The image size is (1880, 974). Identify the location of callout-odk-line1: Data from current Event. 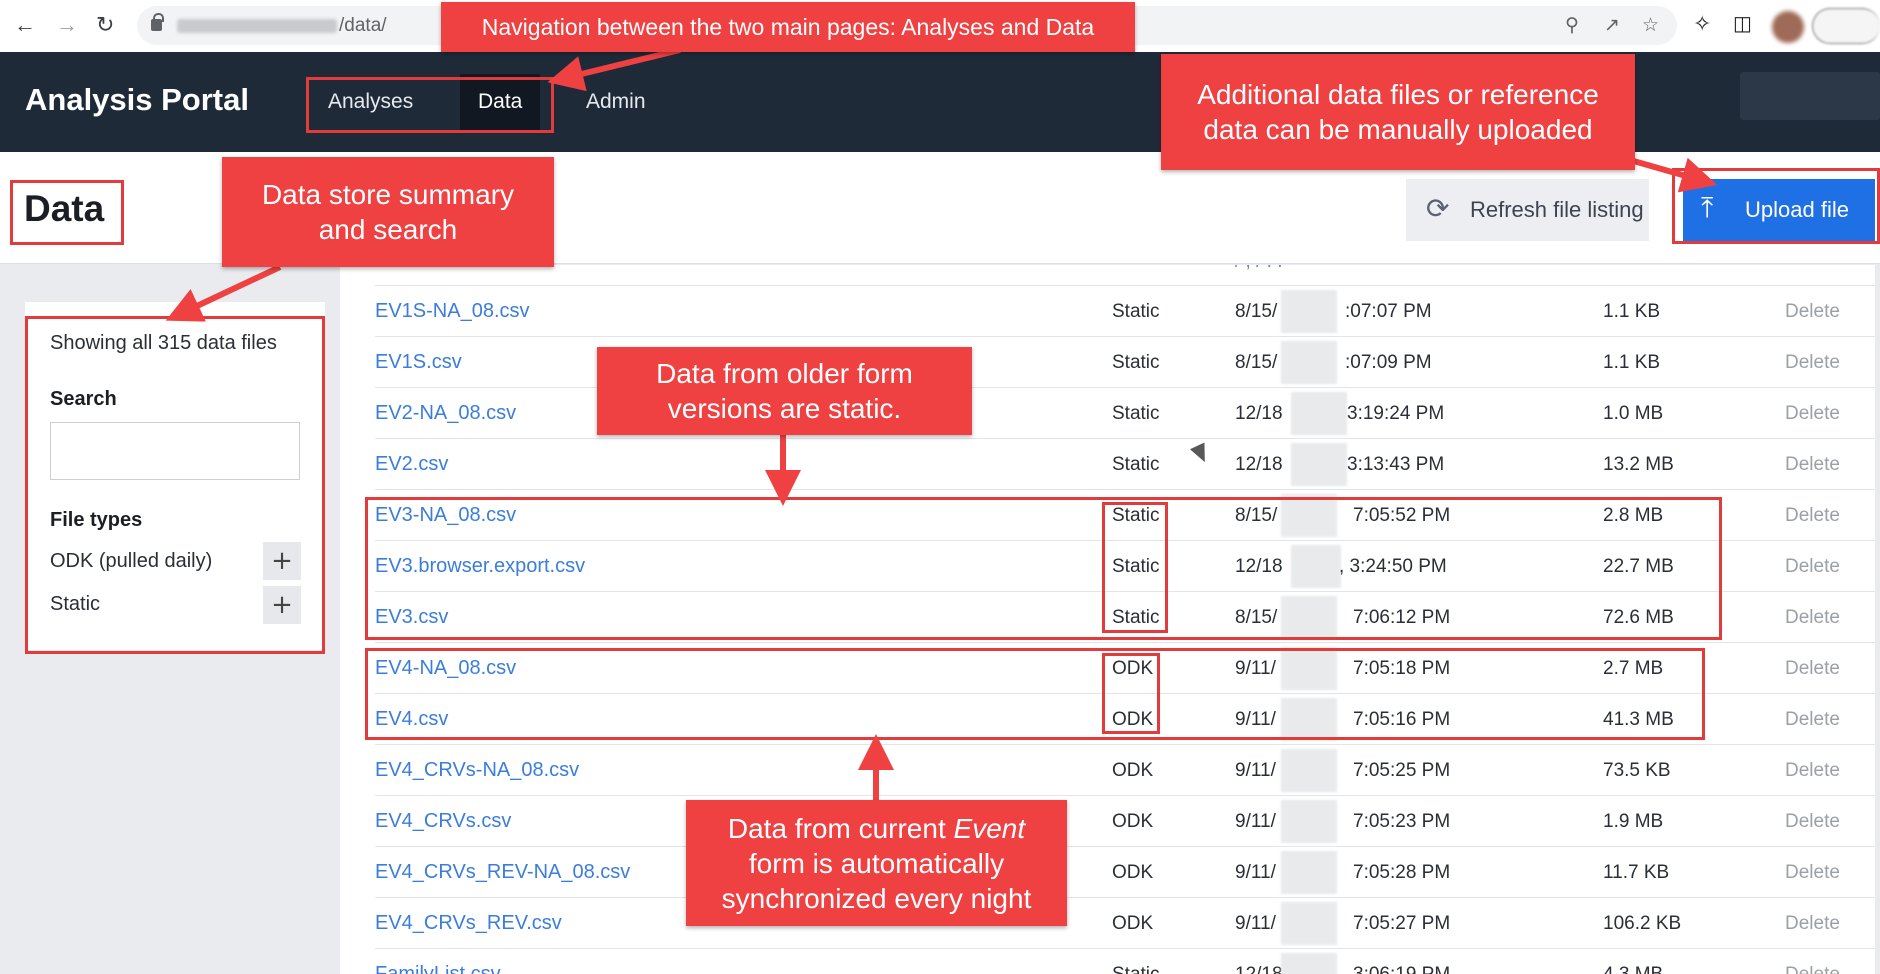
(876, 828).